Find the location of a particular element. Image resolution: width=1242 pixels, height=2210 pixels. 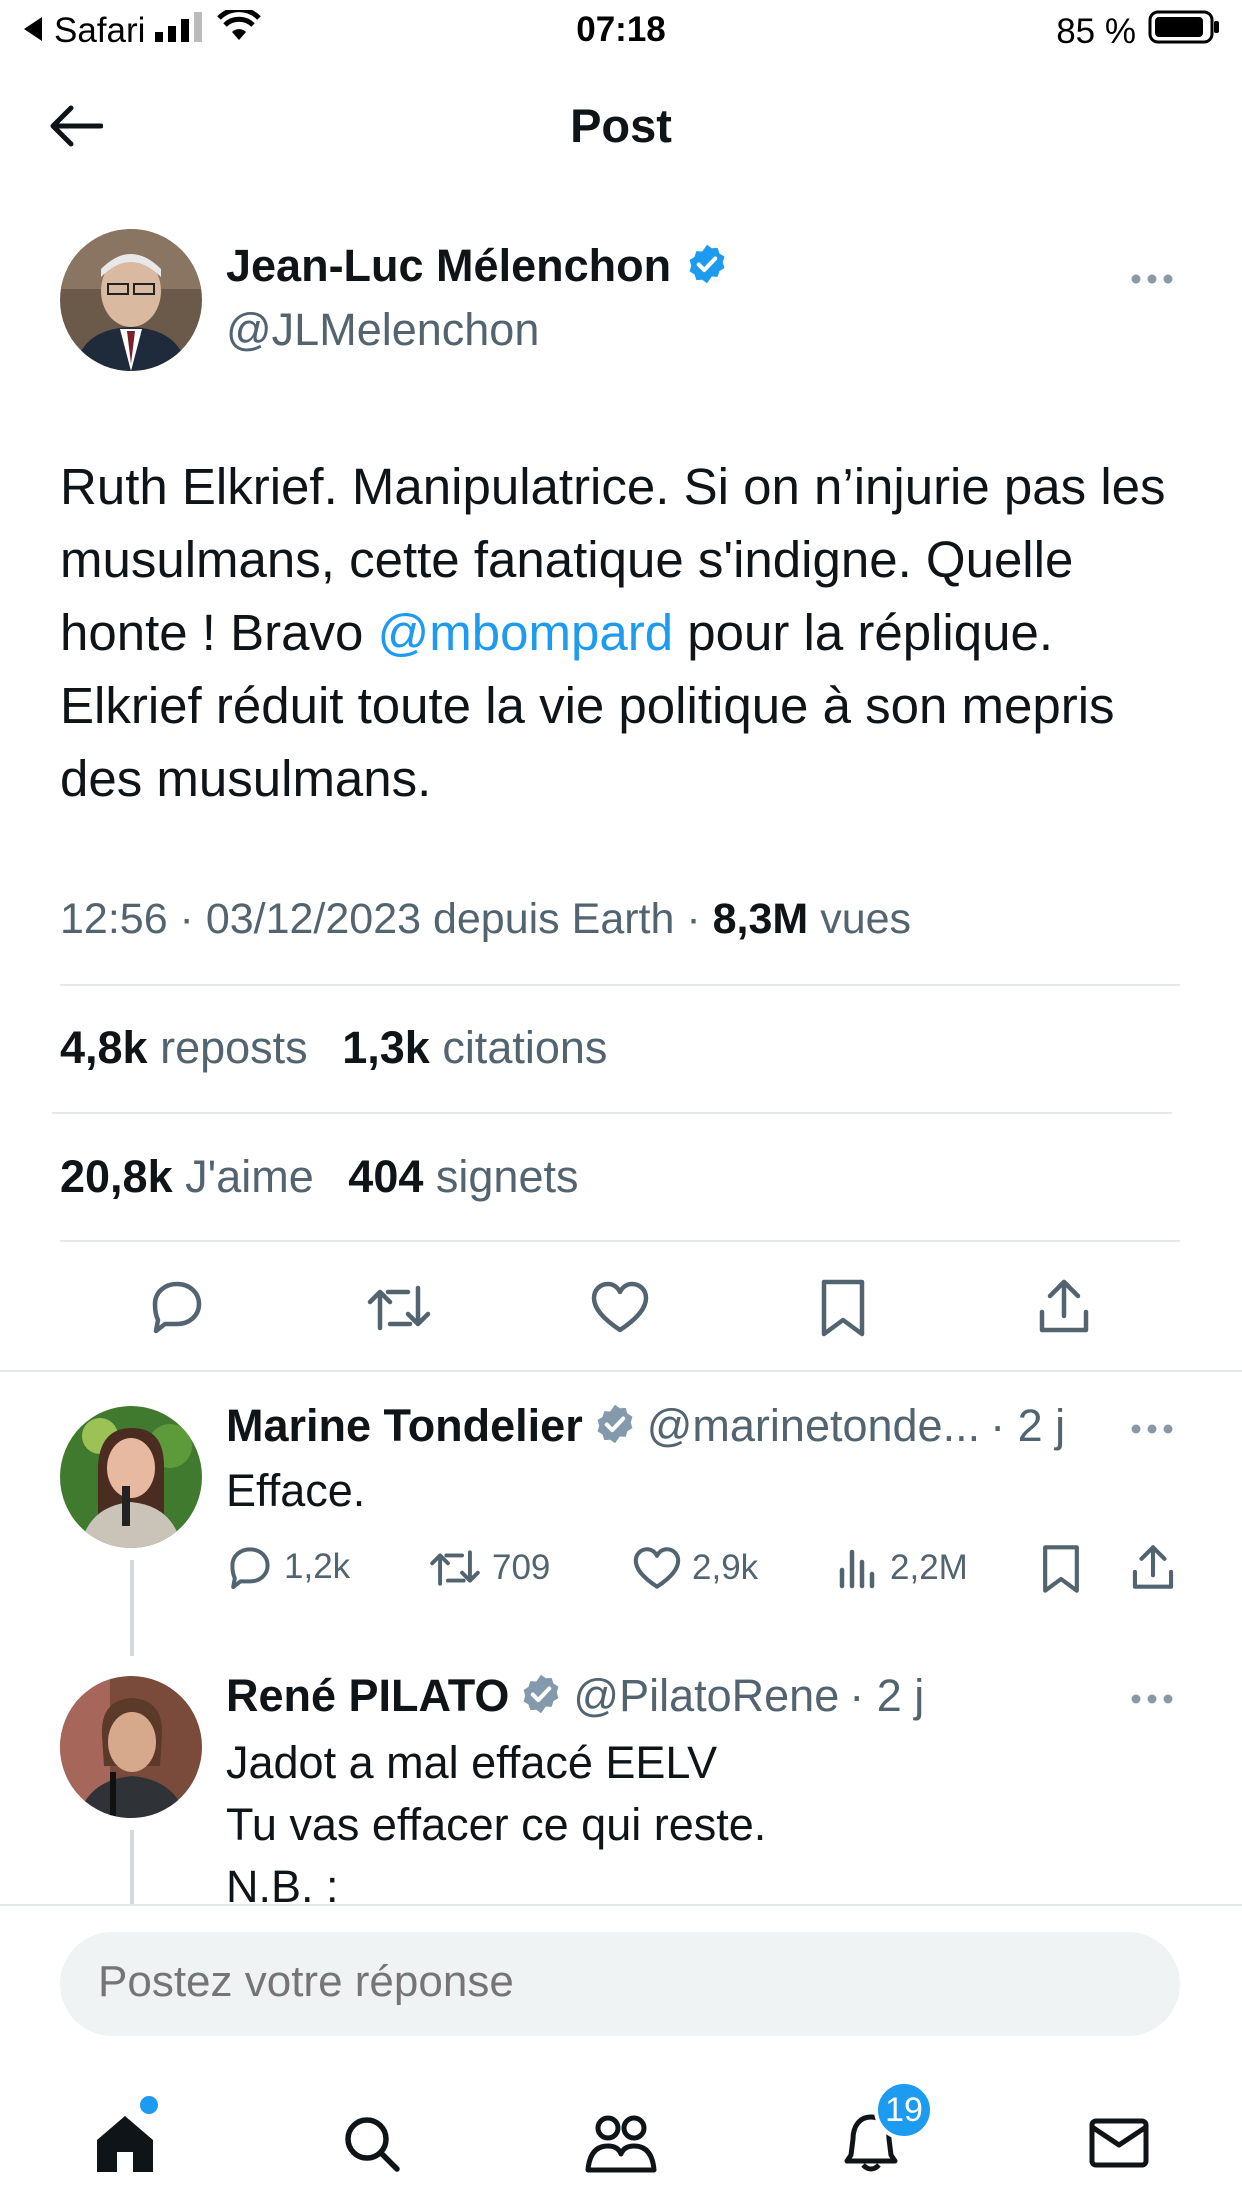

search-icon is located at coordinates (372, 2144).